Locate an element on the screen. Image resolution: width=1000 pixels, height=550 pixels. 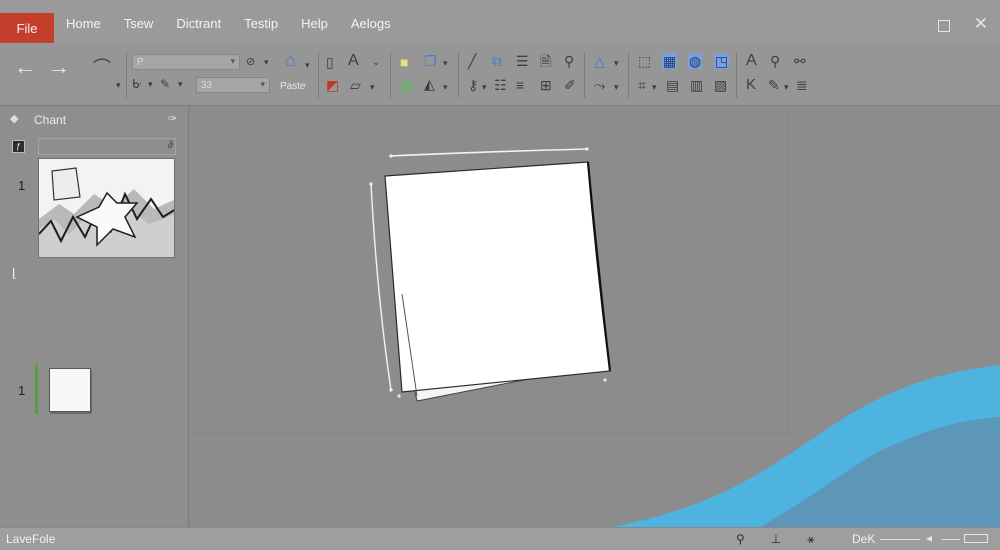
font-color-icon: A is located at coordinates (353, 61).